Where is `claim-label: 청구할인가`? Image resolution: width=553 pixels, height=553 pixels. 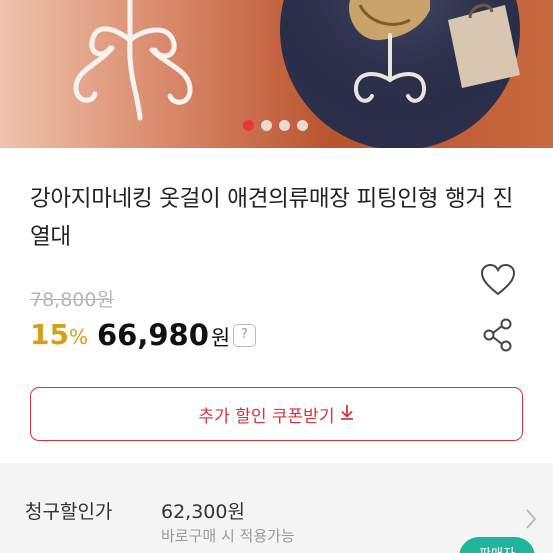 claim-label: 청구할인가 is located at coordinates (69, 512).